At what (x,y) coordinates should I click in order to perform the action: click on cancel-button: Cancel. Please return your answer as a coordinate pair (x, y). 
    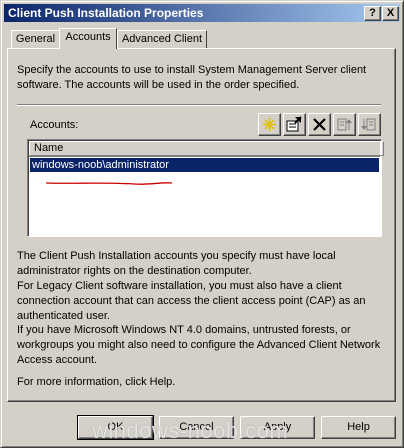
    Looking at the image, I should click on (196, 427).